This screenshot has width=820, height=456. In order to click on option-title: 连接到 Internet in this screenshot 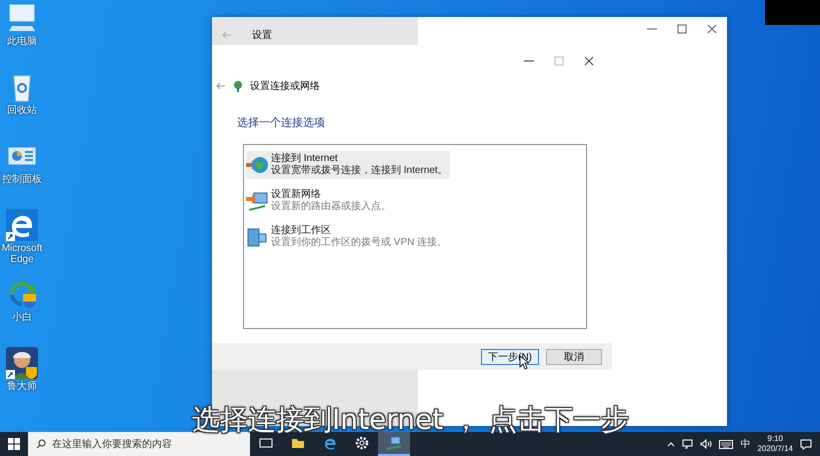, I will do `click(305, 158)`.